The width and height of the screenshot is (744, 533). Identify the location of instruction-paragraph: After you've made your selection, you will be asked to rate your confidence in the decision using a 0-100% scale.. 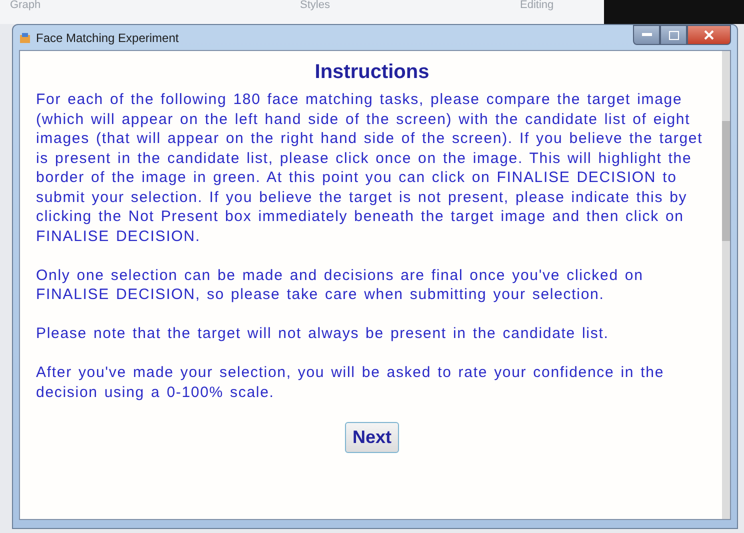
(351, 382).